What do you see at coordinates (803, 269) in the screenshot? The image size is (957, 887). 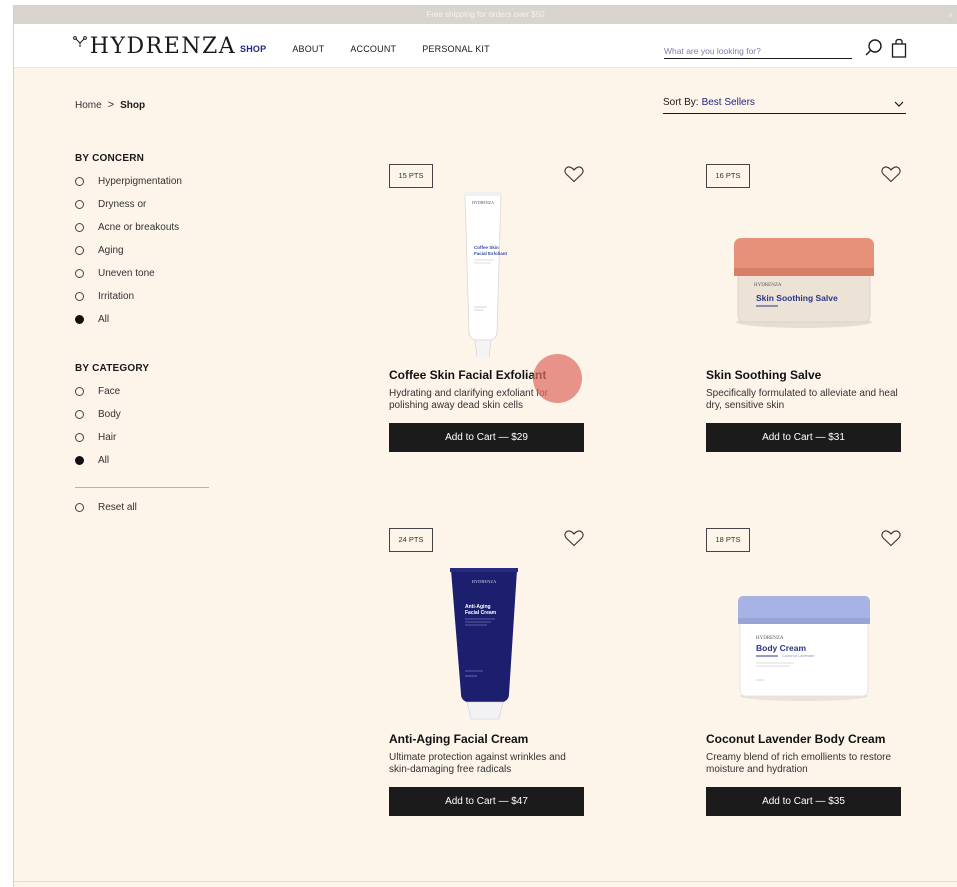 I see `product-image-skin-soothing-salve: HYDRENZA Skin Soothing Salve` at bounding box center [803, 269].